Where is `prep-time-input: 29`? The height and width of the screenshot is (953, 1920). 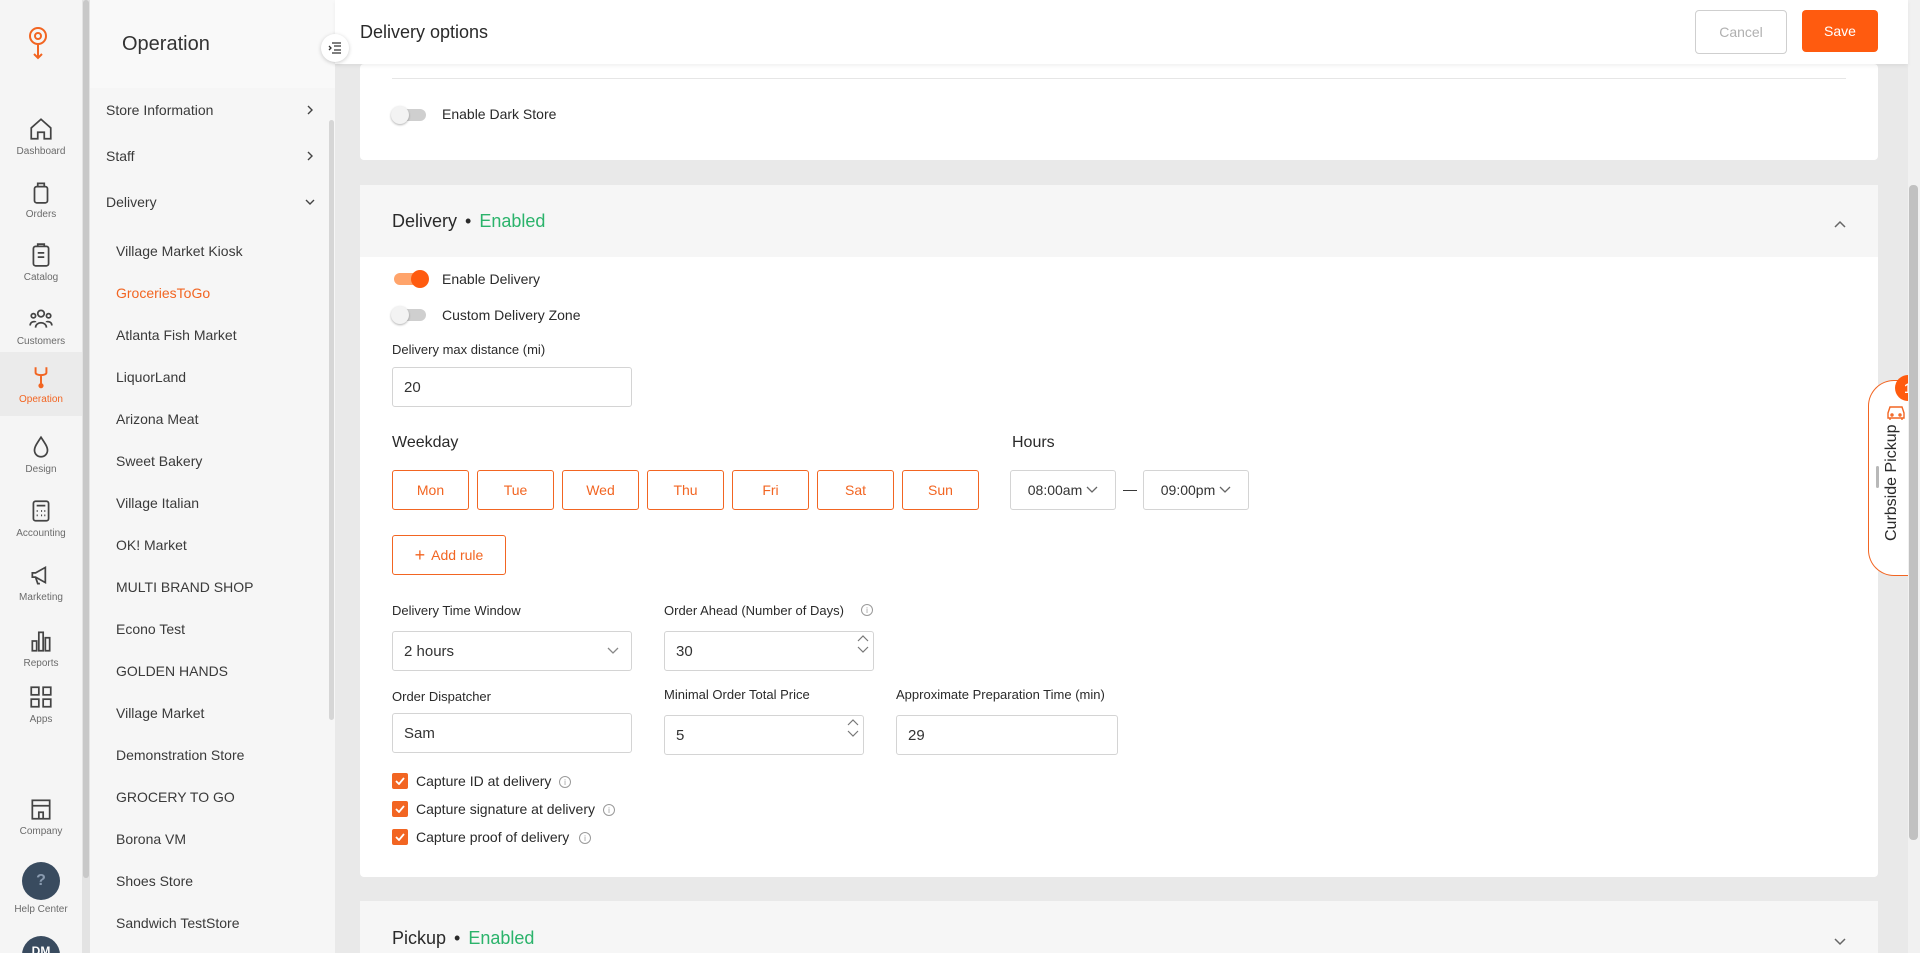
prep-time-input: 29 is located at coordinates (1007, 735).